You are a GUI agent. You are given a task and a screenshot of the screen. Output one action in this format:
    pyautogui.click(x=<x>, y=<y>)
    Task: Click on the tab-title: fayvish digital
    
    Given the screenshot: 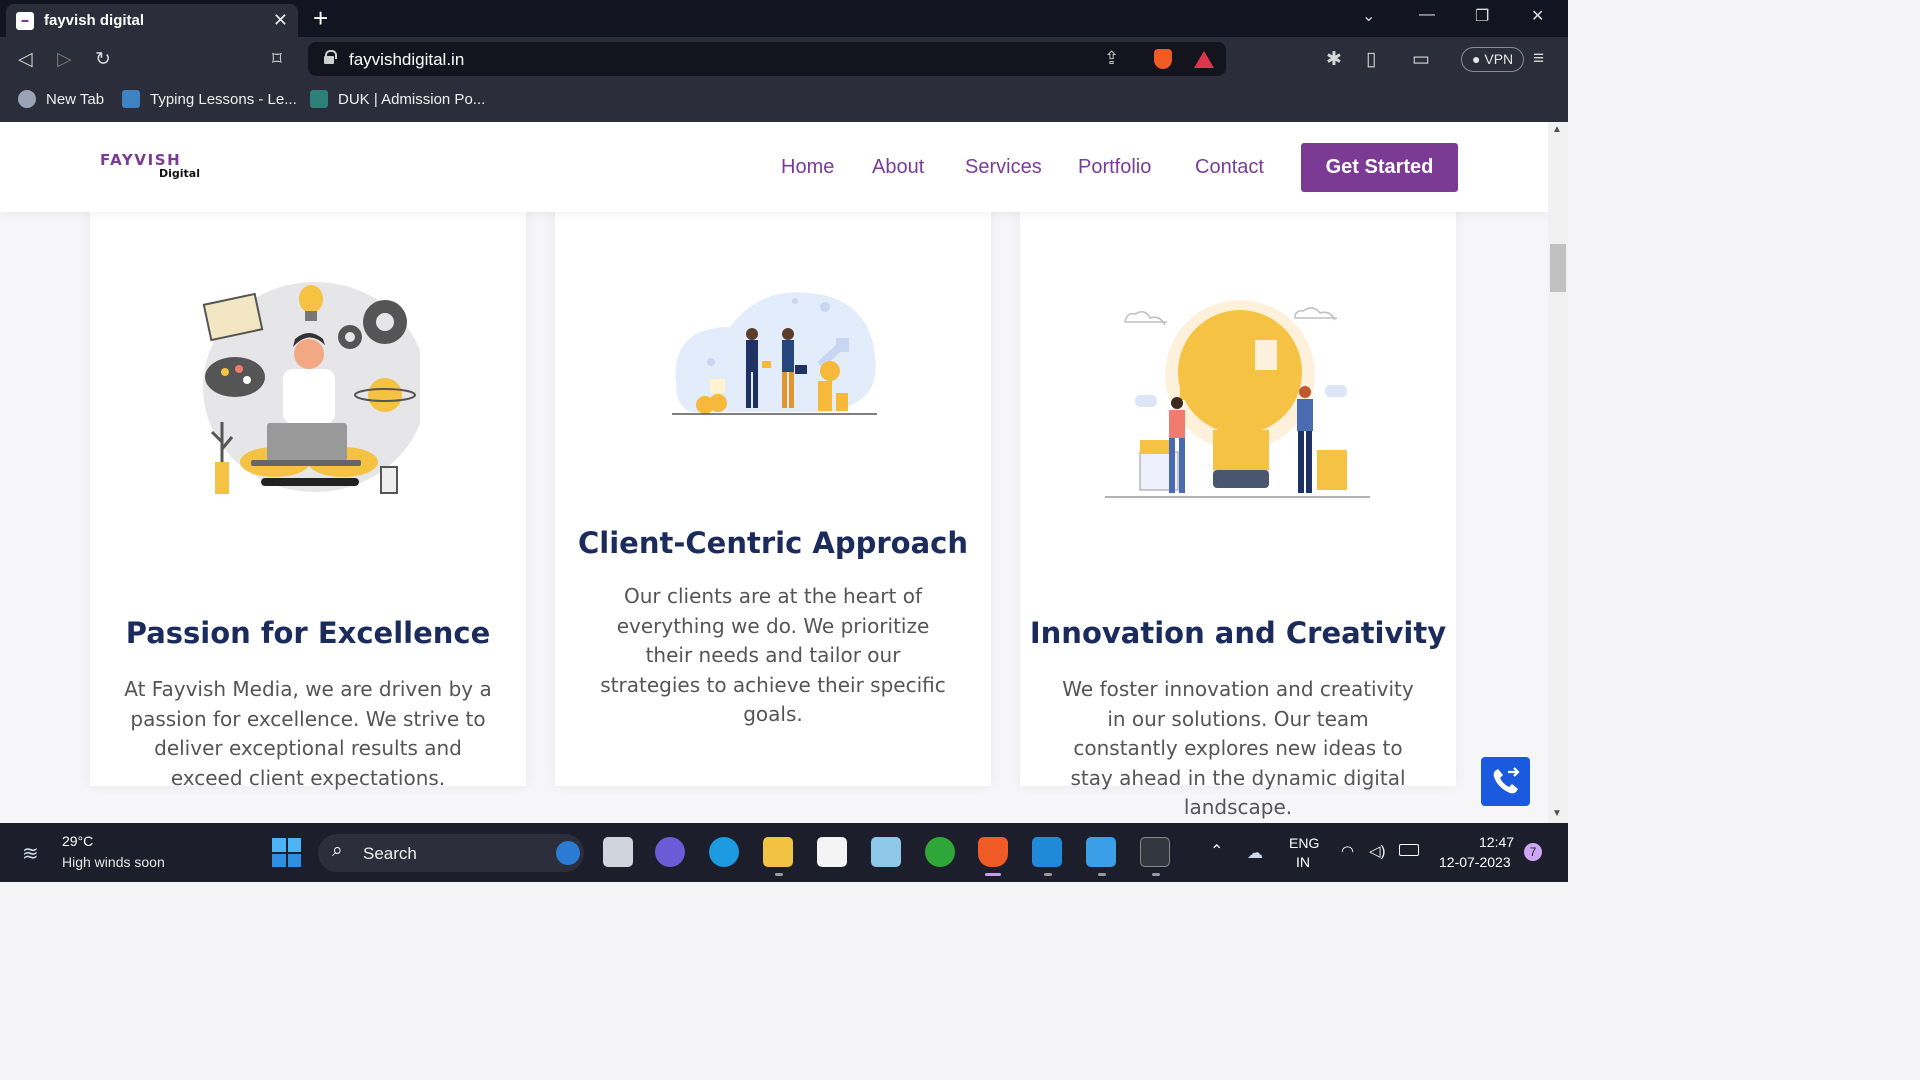 What is the action you would take?
    pyautogui.click(x=94, y=20)
    